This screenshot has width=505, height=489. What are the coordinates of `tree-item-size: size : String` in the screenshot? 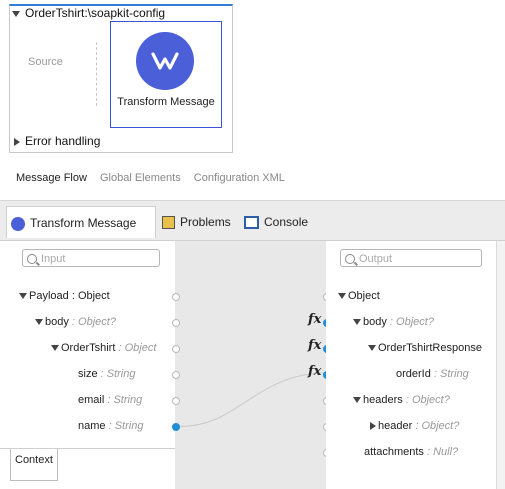 It's located at (106, 374).